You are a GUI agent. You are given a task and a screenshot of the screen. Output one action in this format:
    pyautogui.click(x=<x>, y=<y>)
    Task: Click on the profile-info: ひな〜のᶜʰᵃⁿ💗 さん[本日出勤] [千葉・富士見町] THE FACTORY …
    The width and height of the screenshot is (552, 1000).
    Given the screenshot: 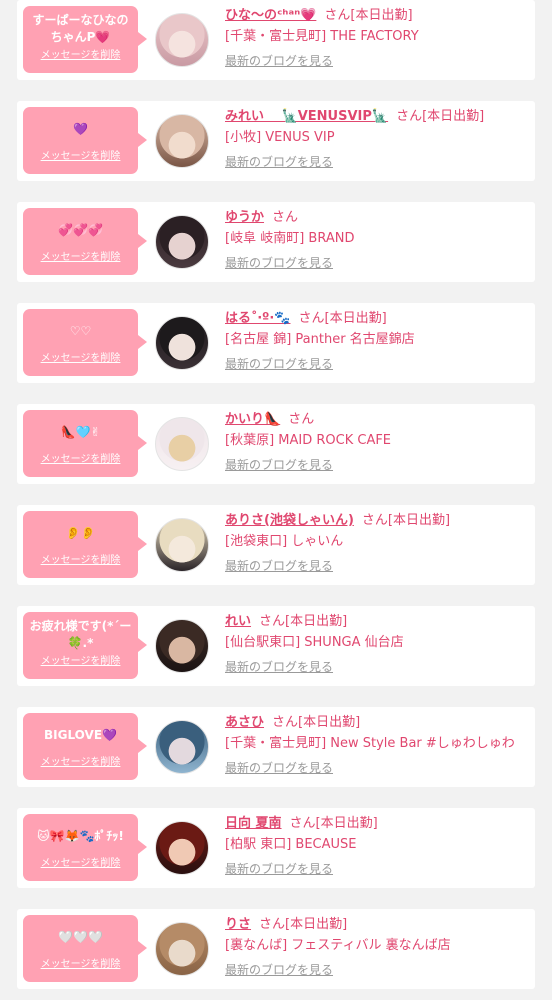 What is the action you would take?
    pyautogui.click(x=378, y=37)
    